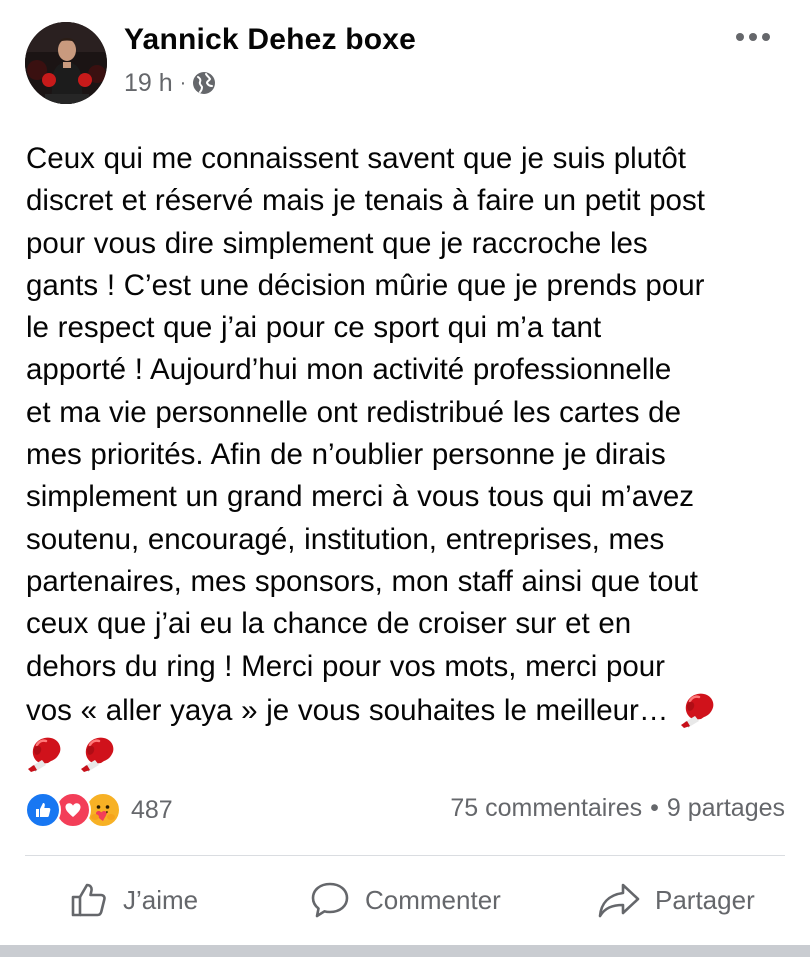 This screenshot has height=957, width=810. I want to click on comment-button: Commenter, so click(405, 900).